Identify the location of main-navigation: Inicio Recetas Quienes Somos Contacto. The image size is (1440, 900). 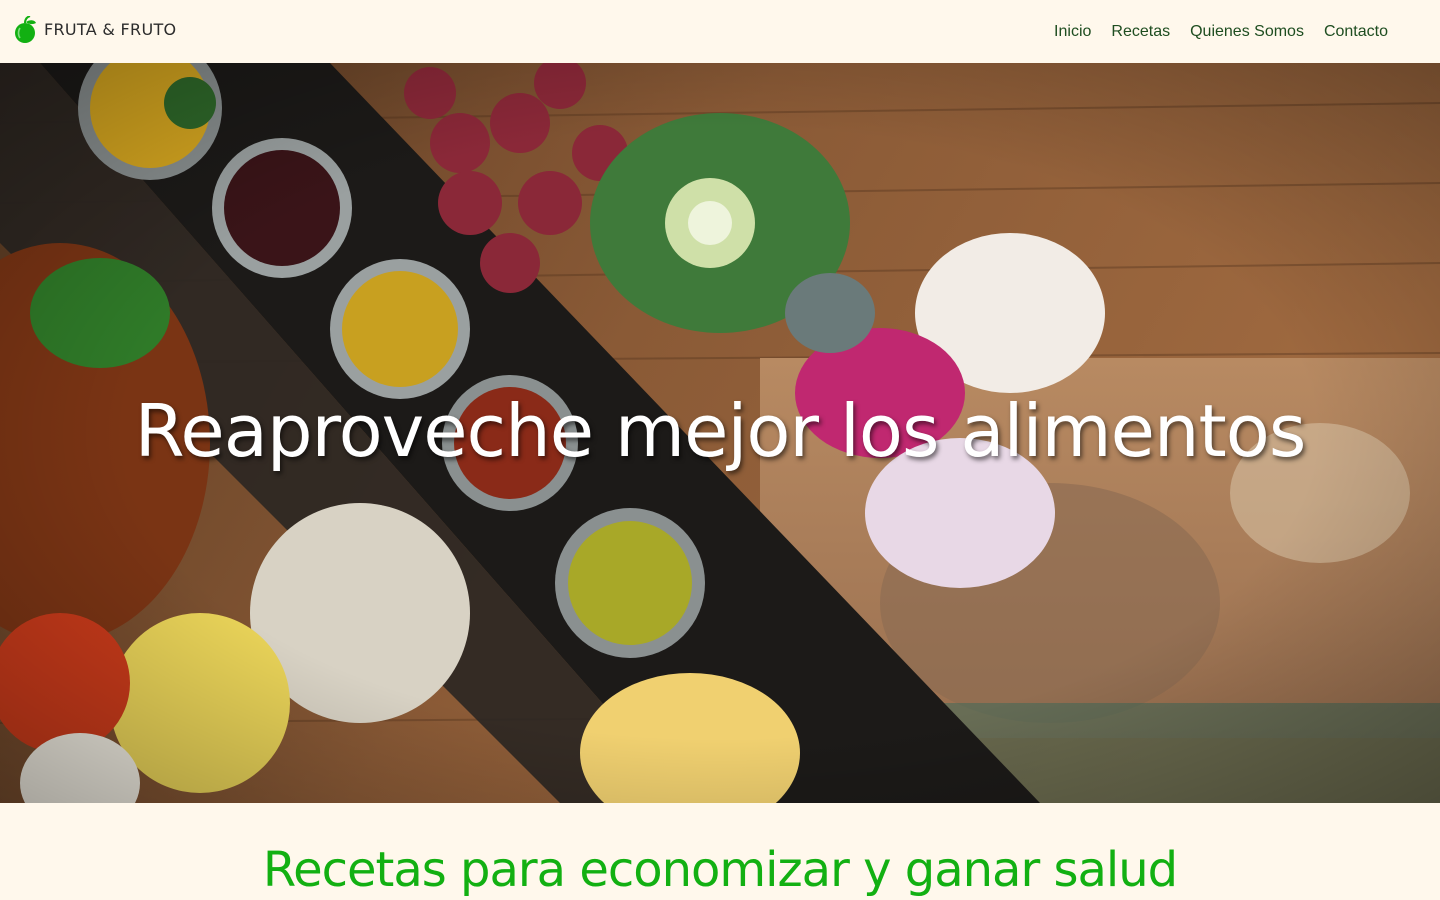
(1221, 32).